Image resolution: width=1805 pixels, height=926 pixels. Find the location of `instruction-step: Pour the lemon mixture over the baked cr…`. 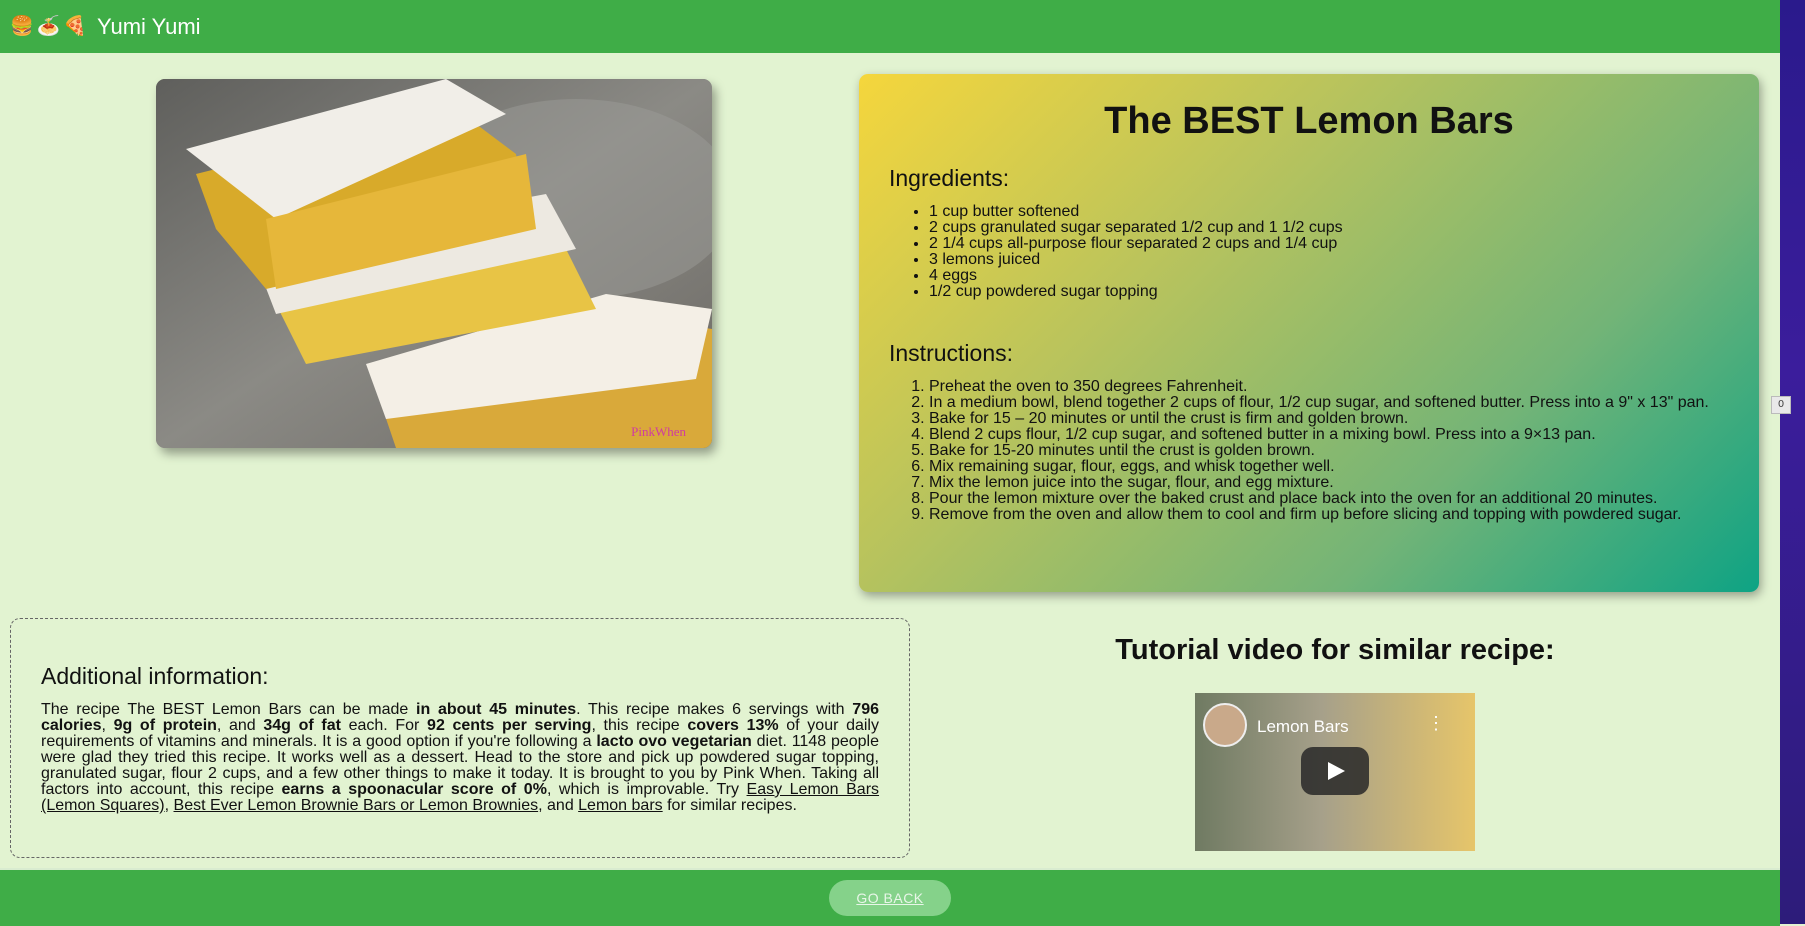

instruction-step: Pour the lemon mixture over the baked cr… is located at coordinates (1329, 499).